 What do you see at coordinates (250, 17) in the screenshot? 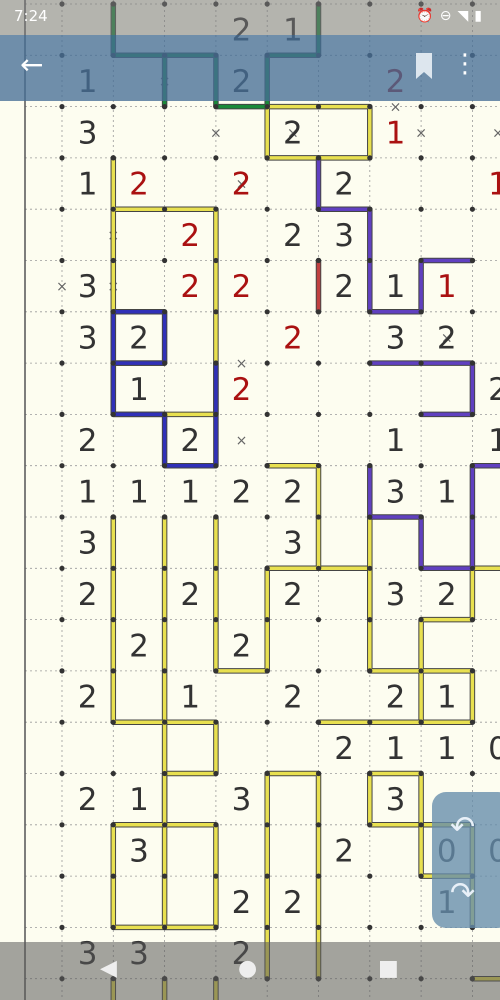
I see `status-bar: 7:24 ⏰⊖◥▮` at bounding box center [250, 17].